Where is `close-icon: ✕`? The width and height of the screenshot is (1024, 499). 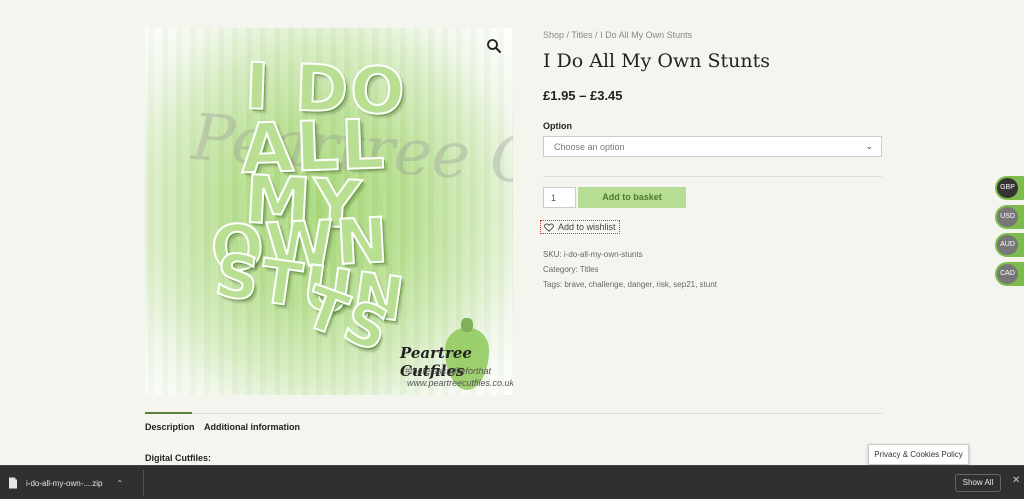
close-icon: ✕ is located at coordinates (1016, 480).